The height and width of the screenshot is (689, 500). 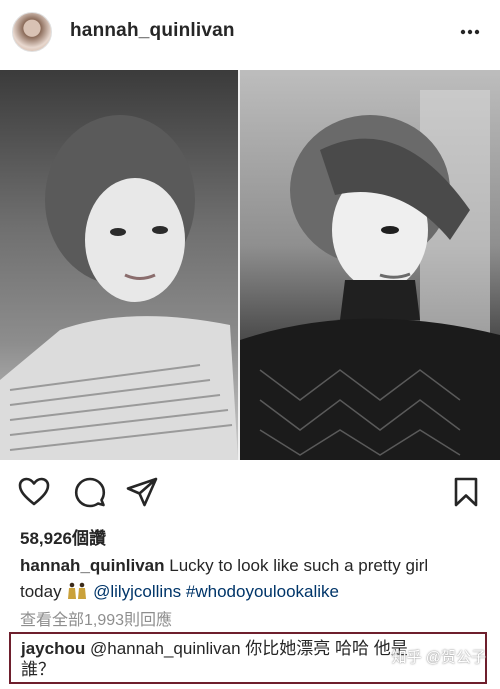 I want to click on watermark: 知乎 @贺公子, so click(x=438, y=657).